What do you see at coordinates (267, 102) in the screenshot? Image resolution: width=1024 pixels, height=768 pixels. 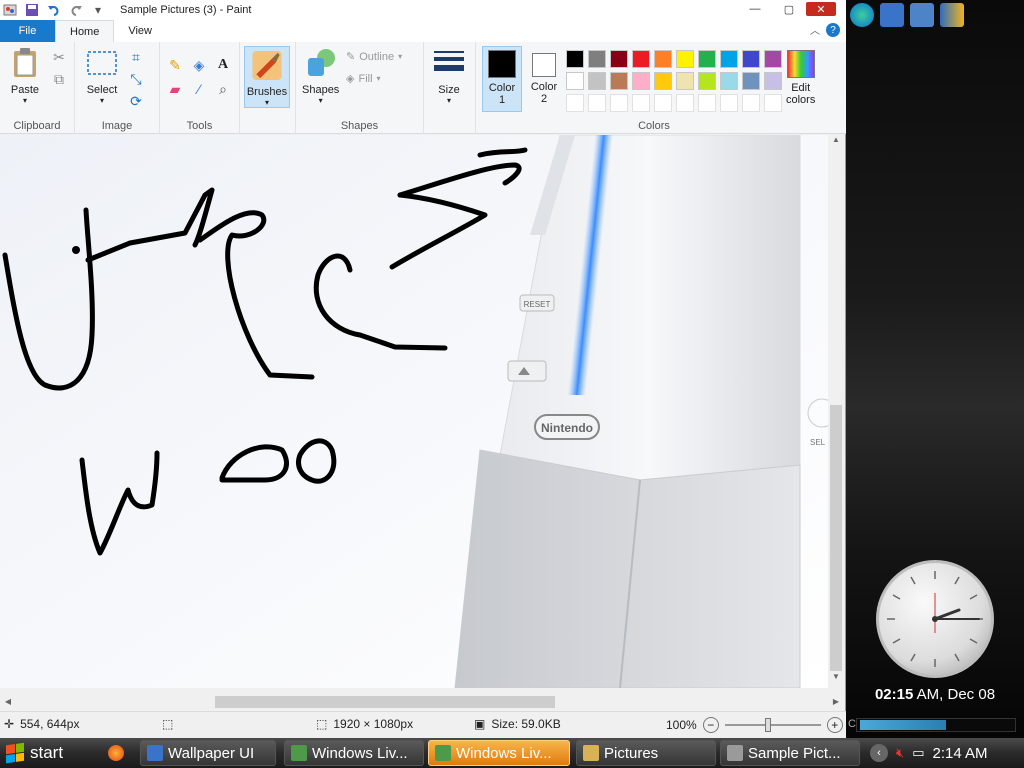 I see `brushes-dropdown-icon: ▾` at bounding box center [267, 102].